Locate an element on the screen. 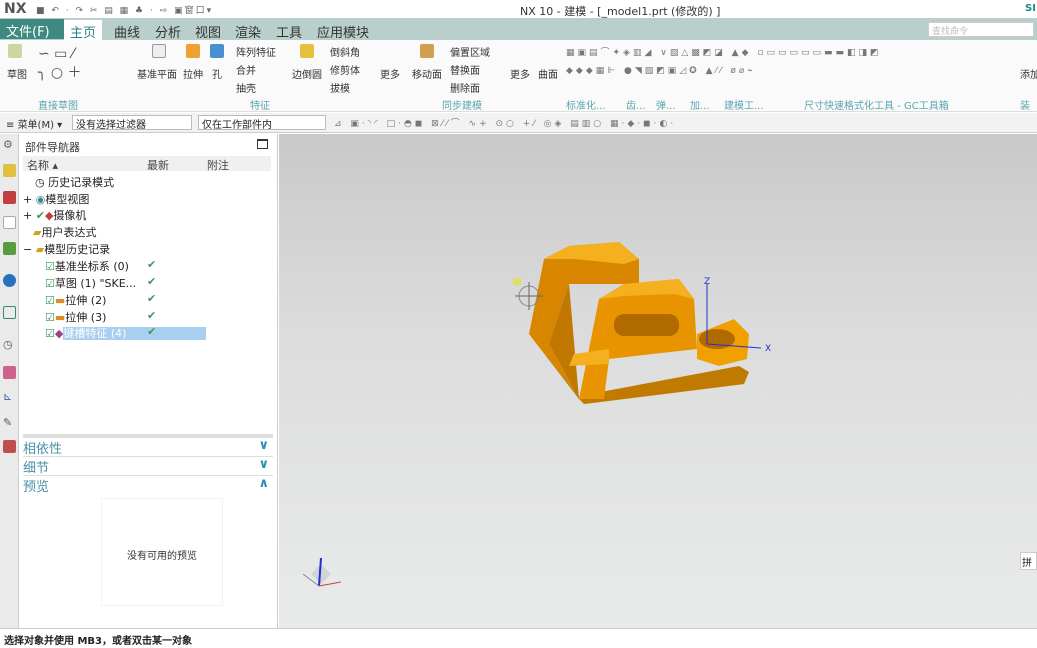  sketch-button: 草图 is located at coordinates (17, 73).